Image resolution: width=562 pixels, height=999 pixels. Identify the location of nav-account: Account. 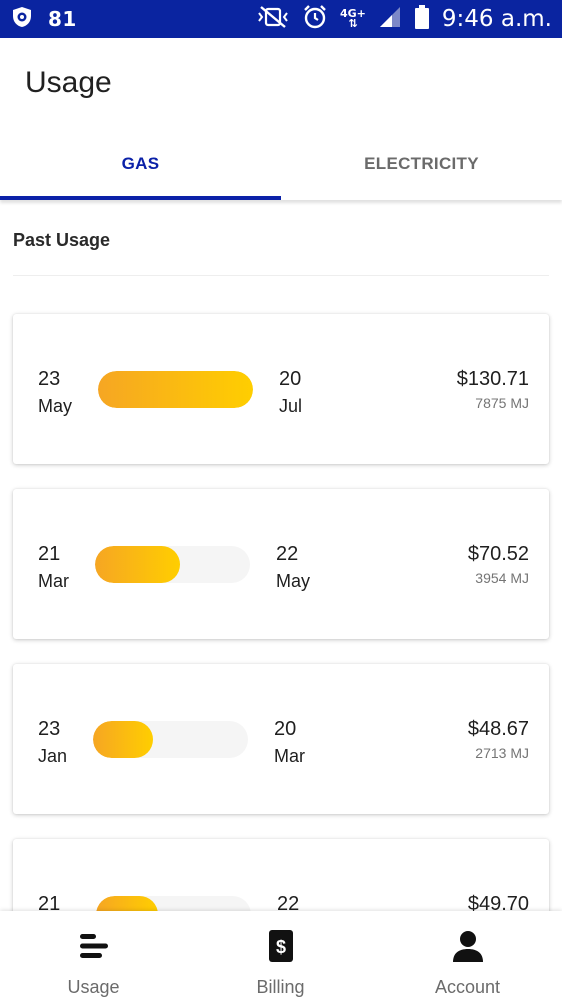
(467, 955).